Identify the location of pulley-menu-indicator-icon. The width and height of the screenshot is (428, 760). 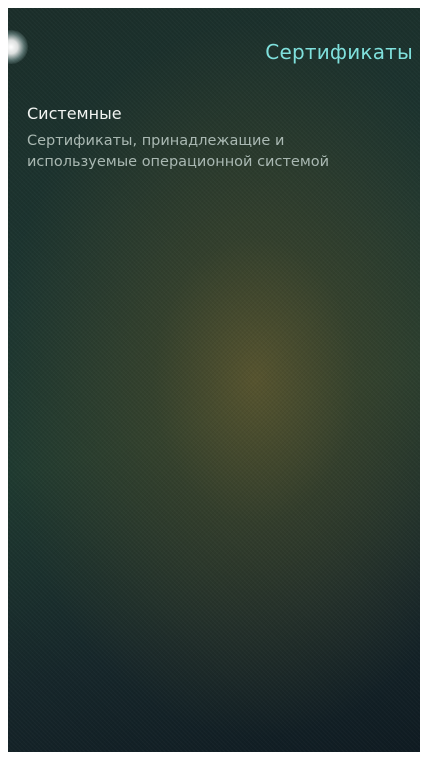
(18, 47).